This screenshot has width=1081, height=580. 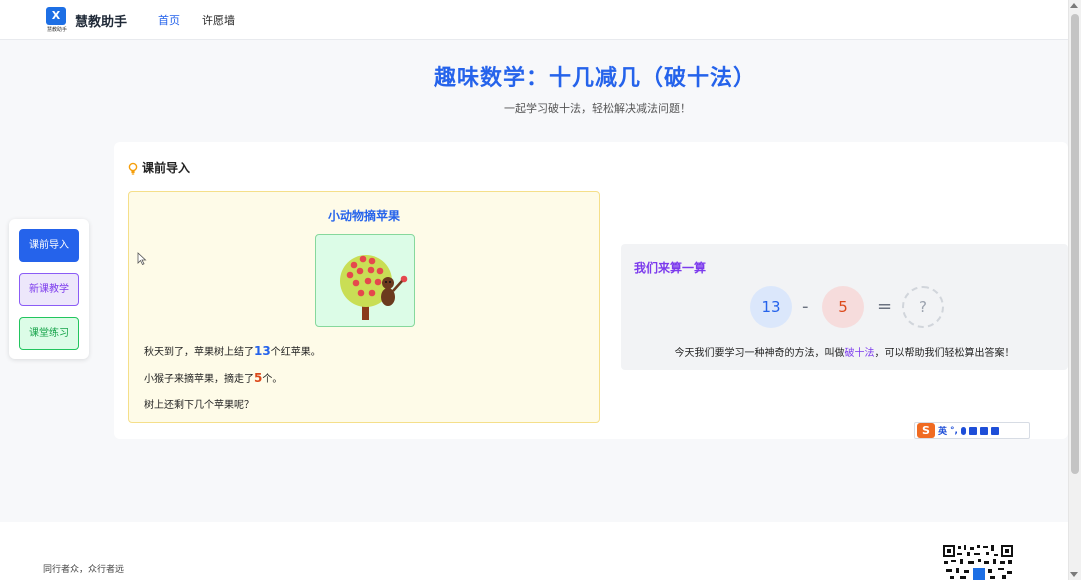 What do you see at coordinates (199, 405) in the screenshot?
I see `story-line-3: 树上还剩下几个苹果呢？` at bounding box center [199, 405].